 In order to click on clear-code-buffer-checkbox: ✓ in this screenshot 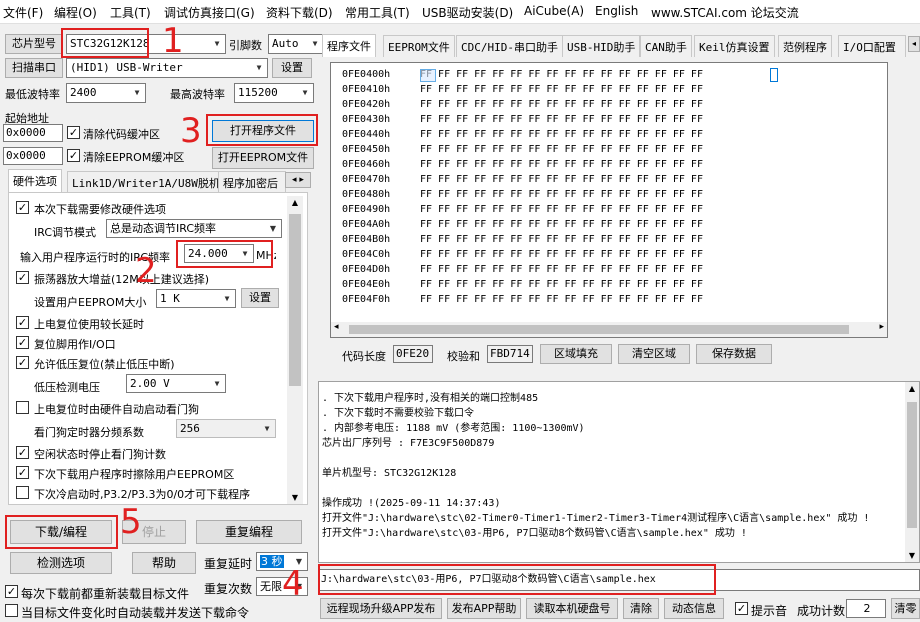, I will do `click(73, 132)`.